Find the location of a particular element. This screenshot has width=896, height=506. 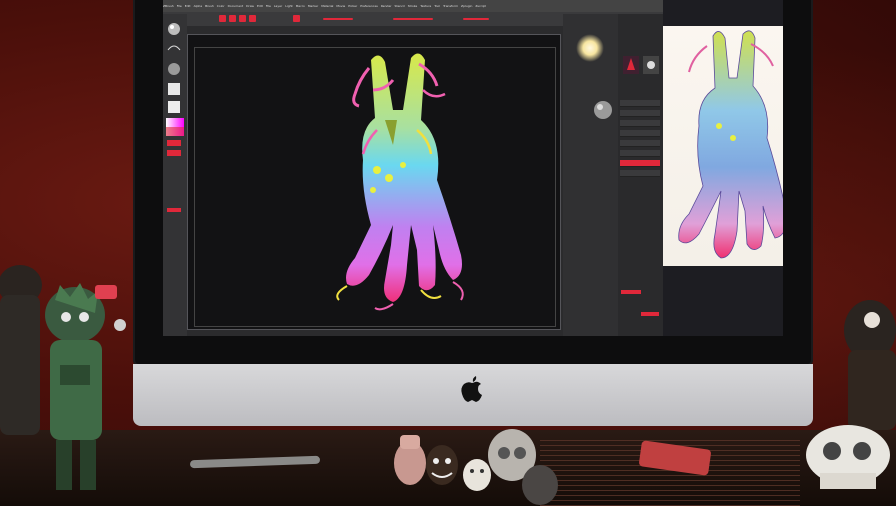

light-glare is located at coordinates (590, 48).